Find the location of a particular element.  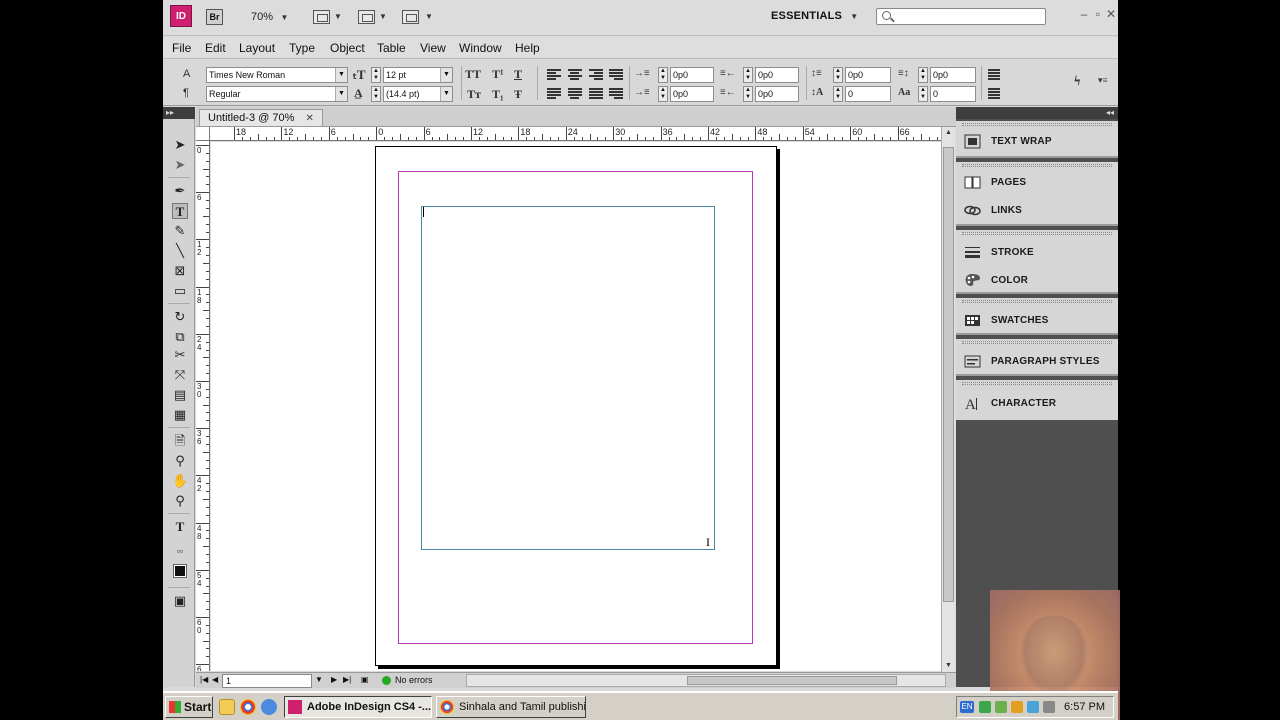

panel-color: COLOR is located at coordinates (1037, 281).